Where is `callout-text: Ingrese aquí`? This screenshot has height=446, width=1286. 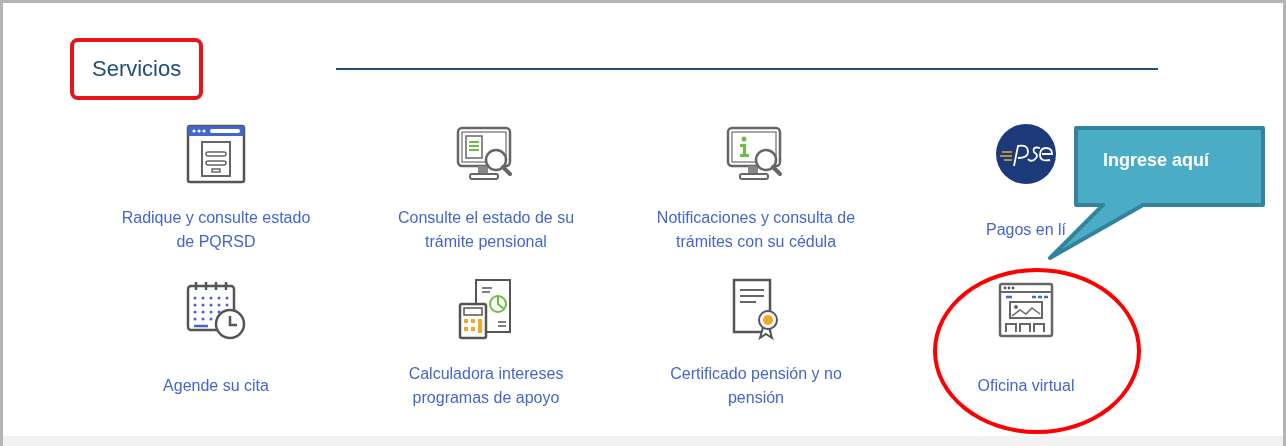 callout-text: Ingrese aquí is located at coordinates (1156, 160).